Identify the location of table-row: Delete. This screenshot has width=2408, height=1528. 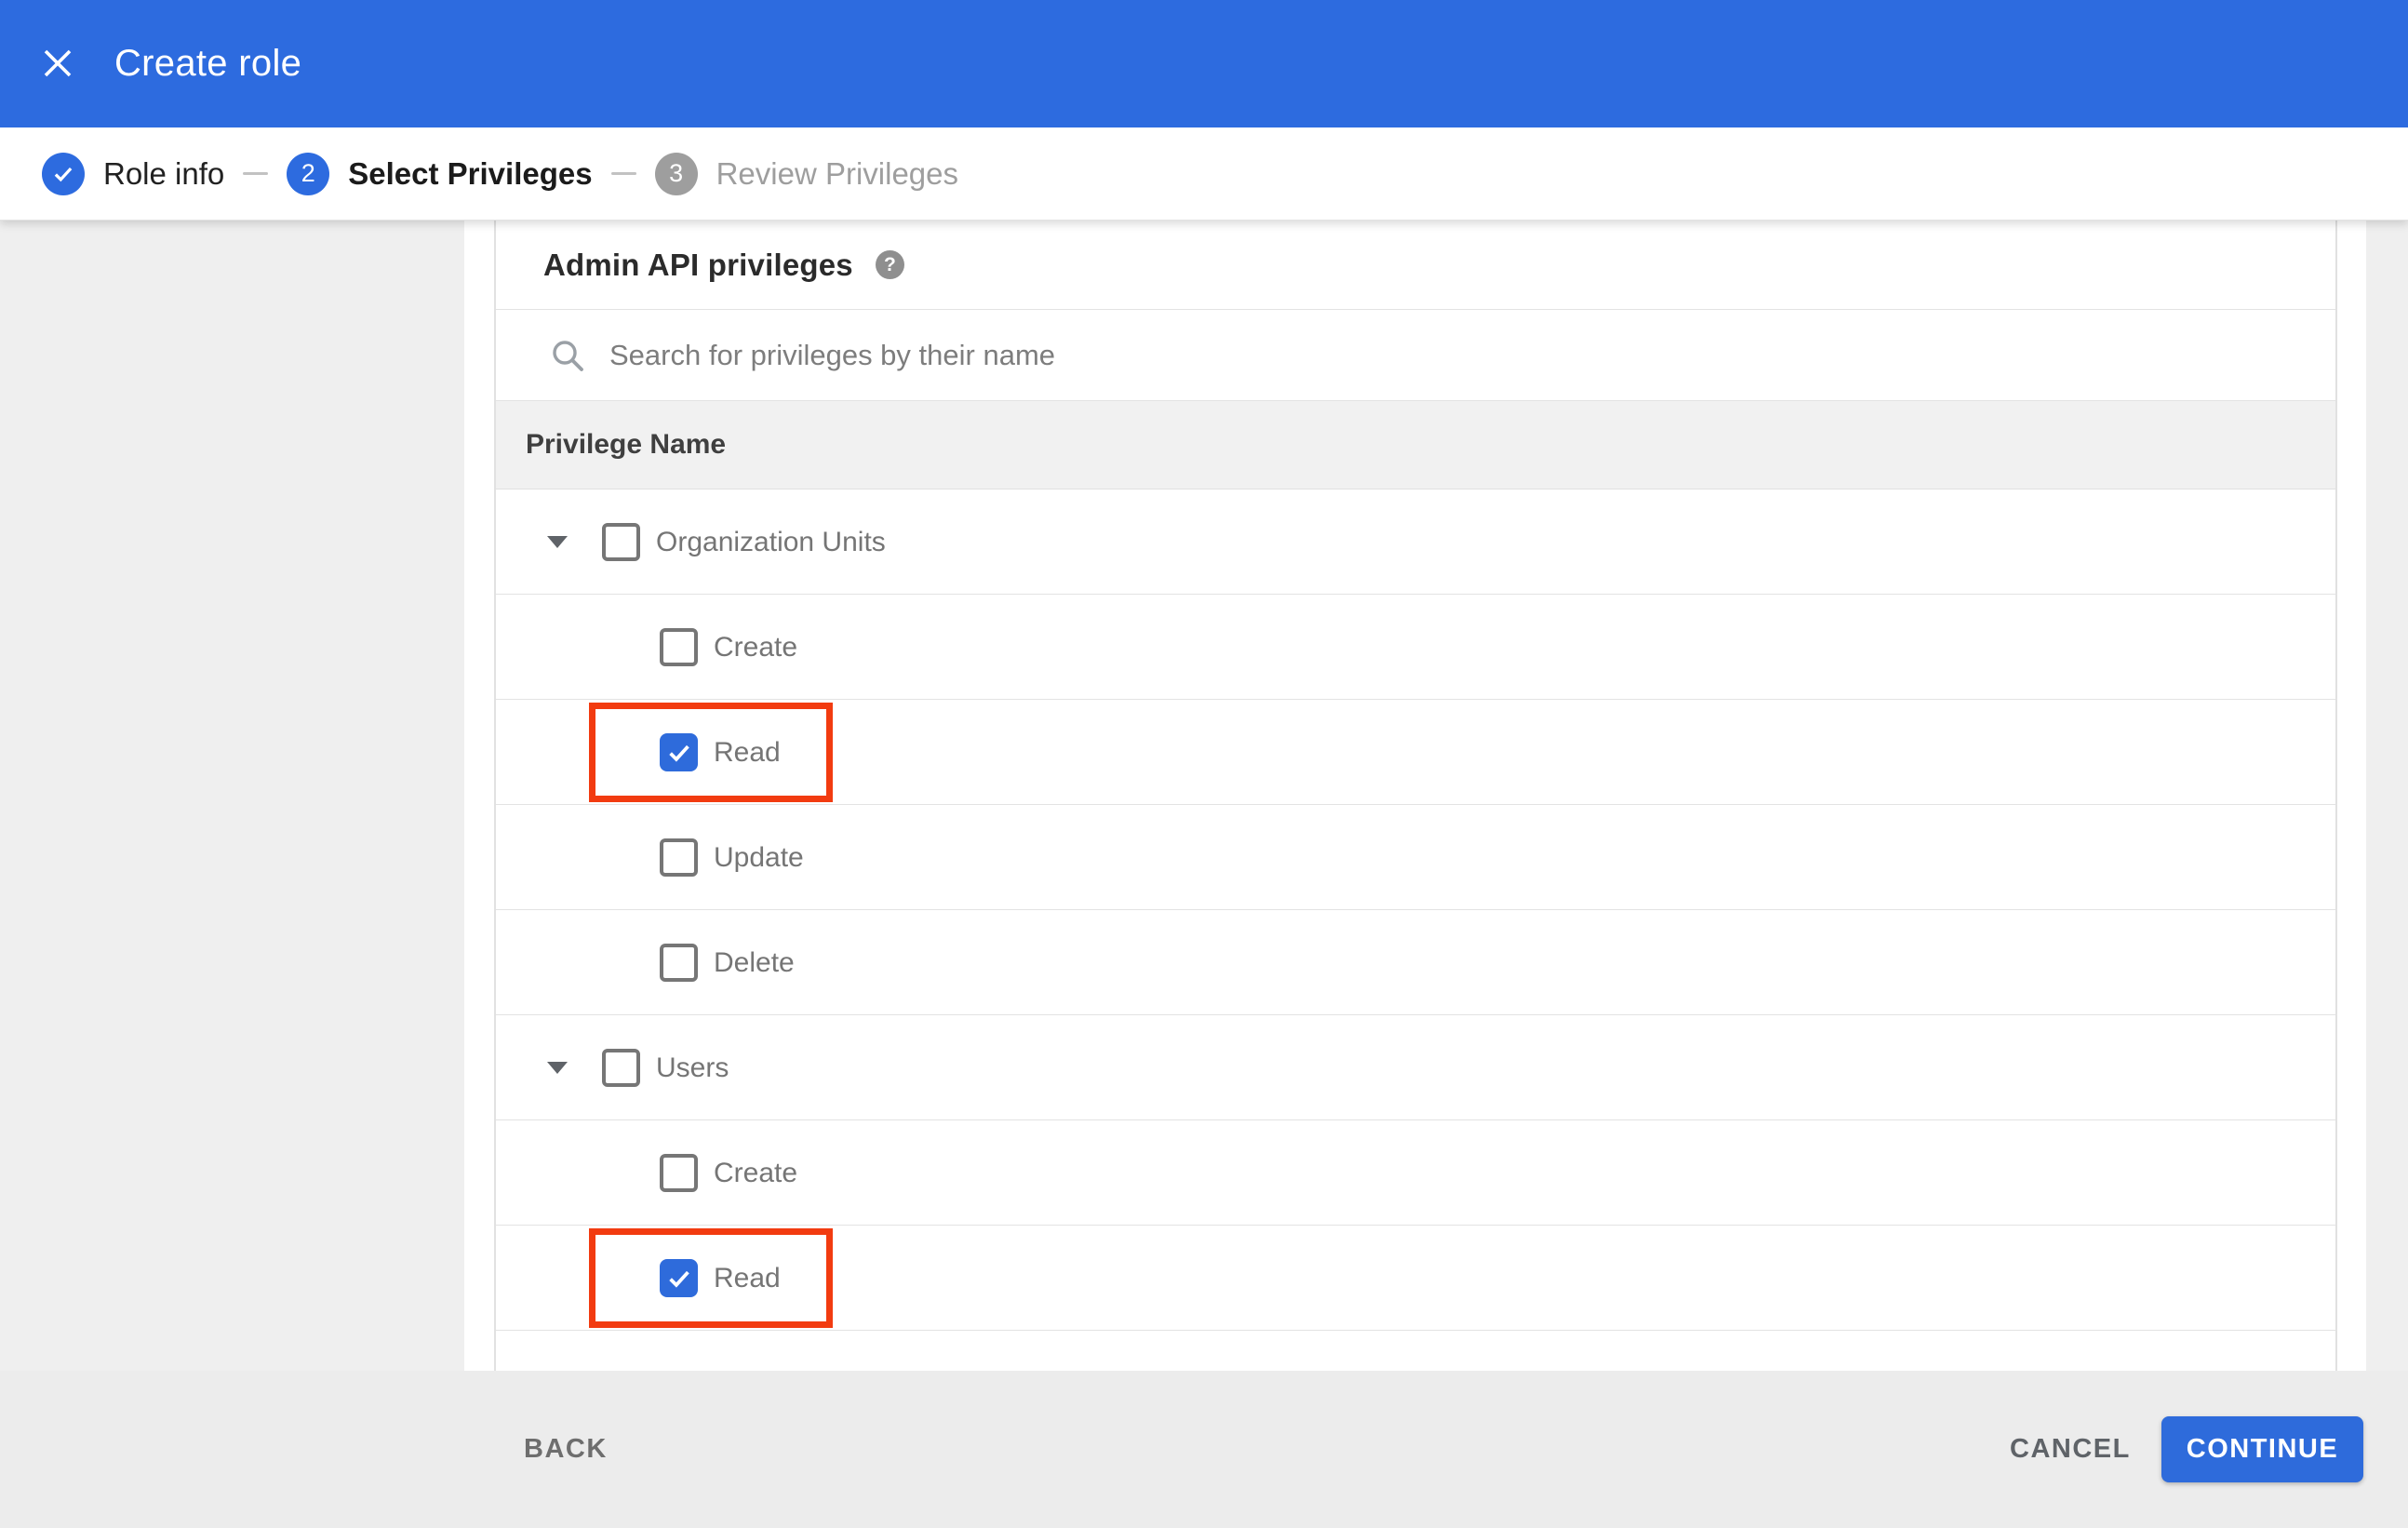
(1416, 963).